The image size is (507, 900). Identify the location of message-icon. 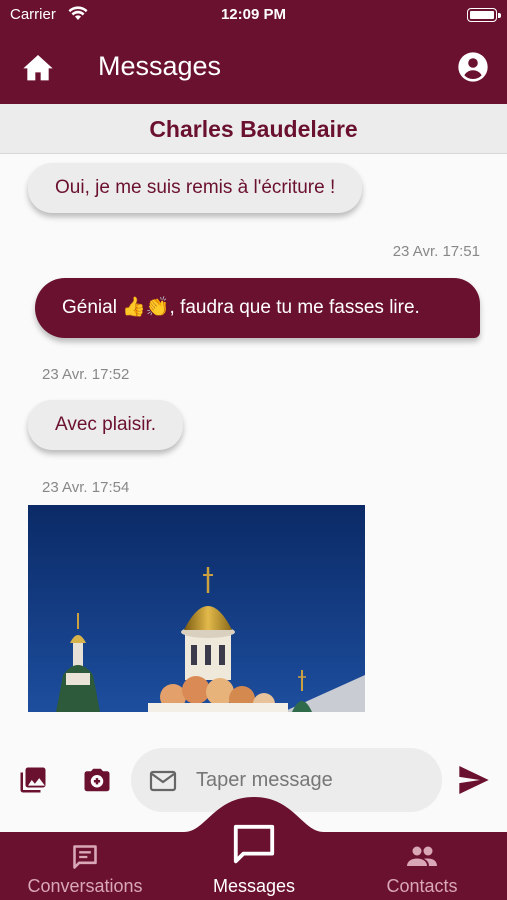
(254, 845).